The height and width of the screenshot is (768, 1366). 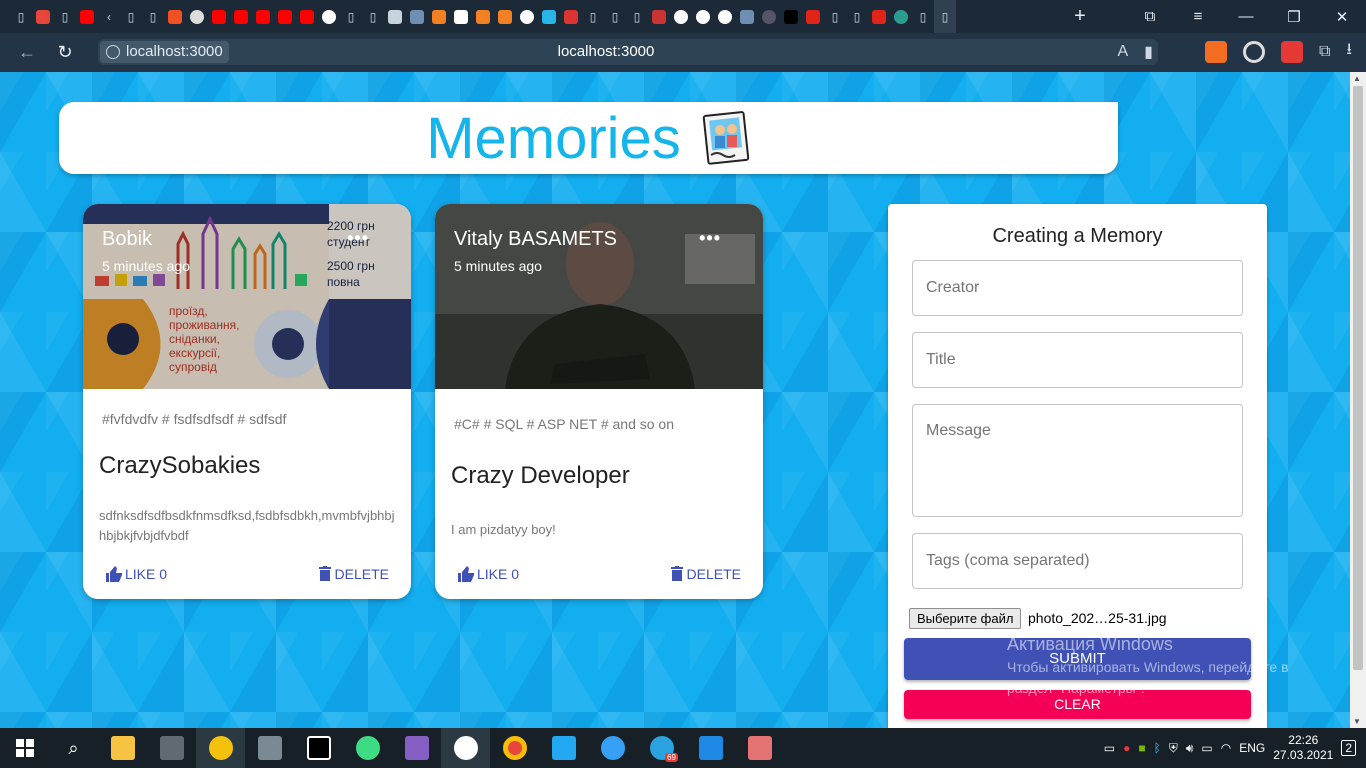 What do you see at coordinates (220, 748) in the screenshot?
I see `navigator-app-icon` at bounding box center [220, 748].